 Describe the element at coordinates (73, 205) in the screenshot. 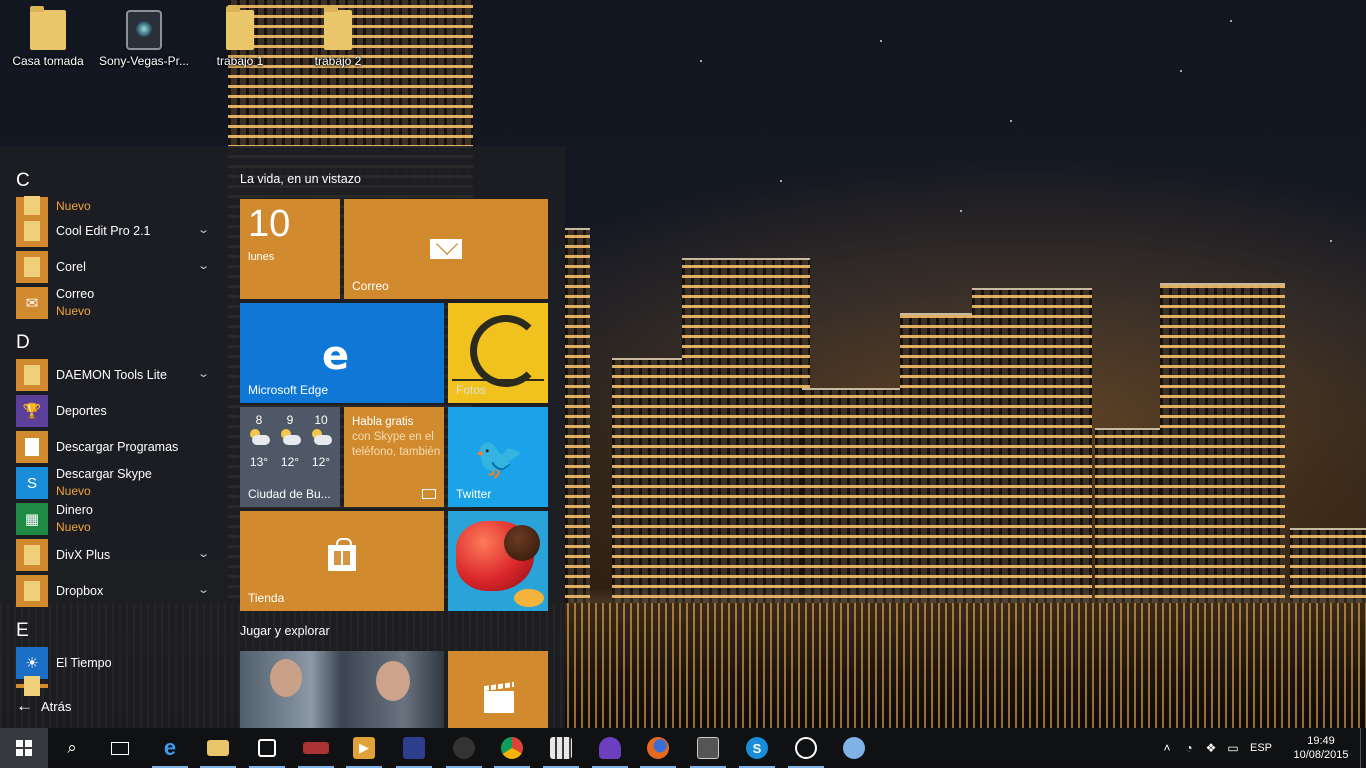

I see `new-badge: Nuevo` at that location.